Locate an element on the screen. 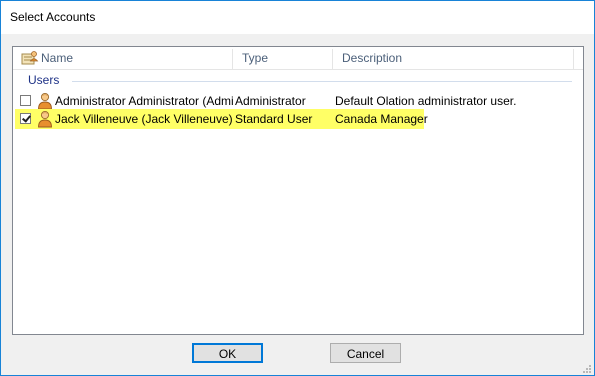 Image resolution: width=595 pixels, height=376 pixels. cancel-button: Cancel is located at coordinates (365, 353).